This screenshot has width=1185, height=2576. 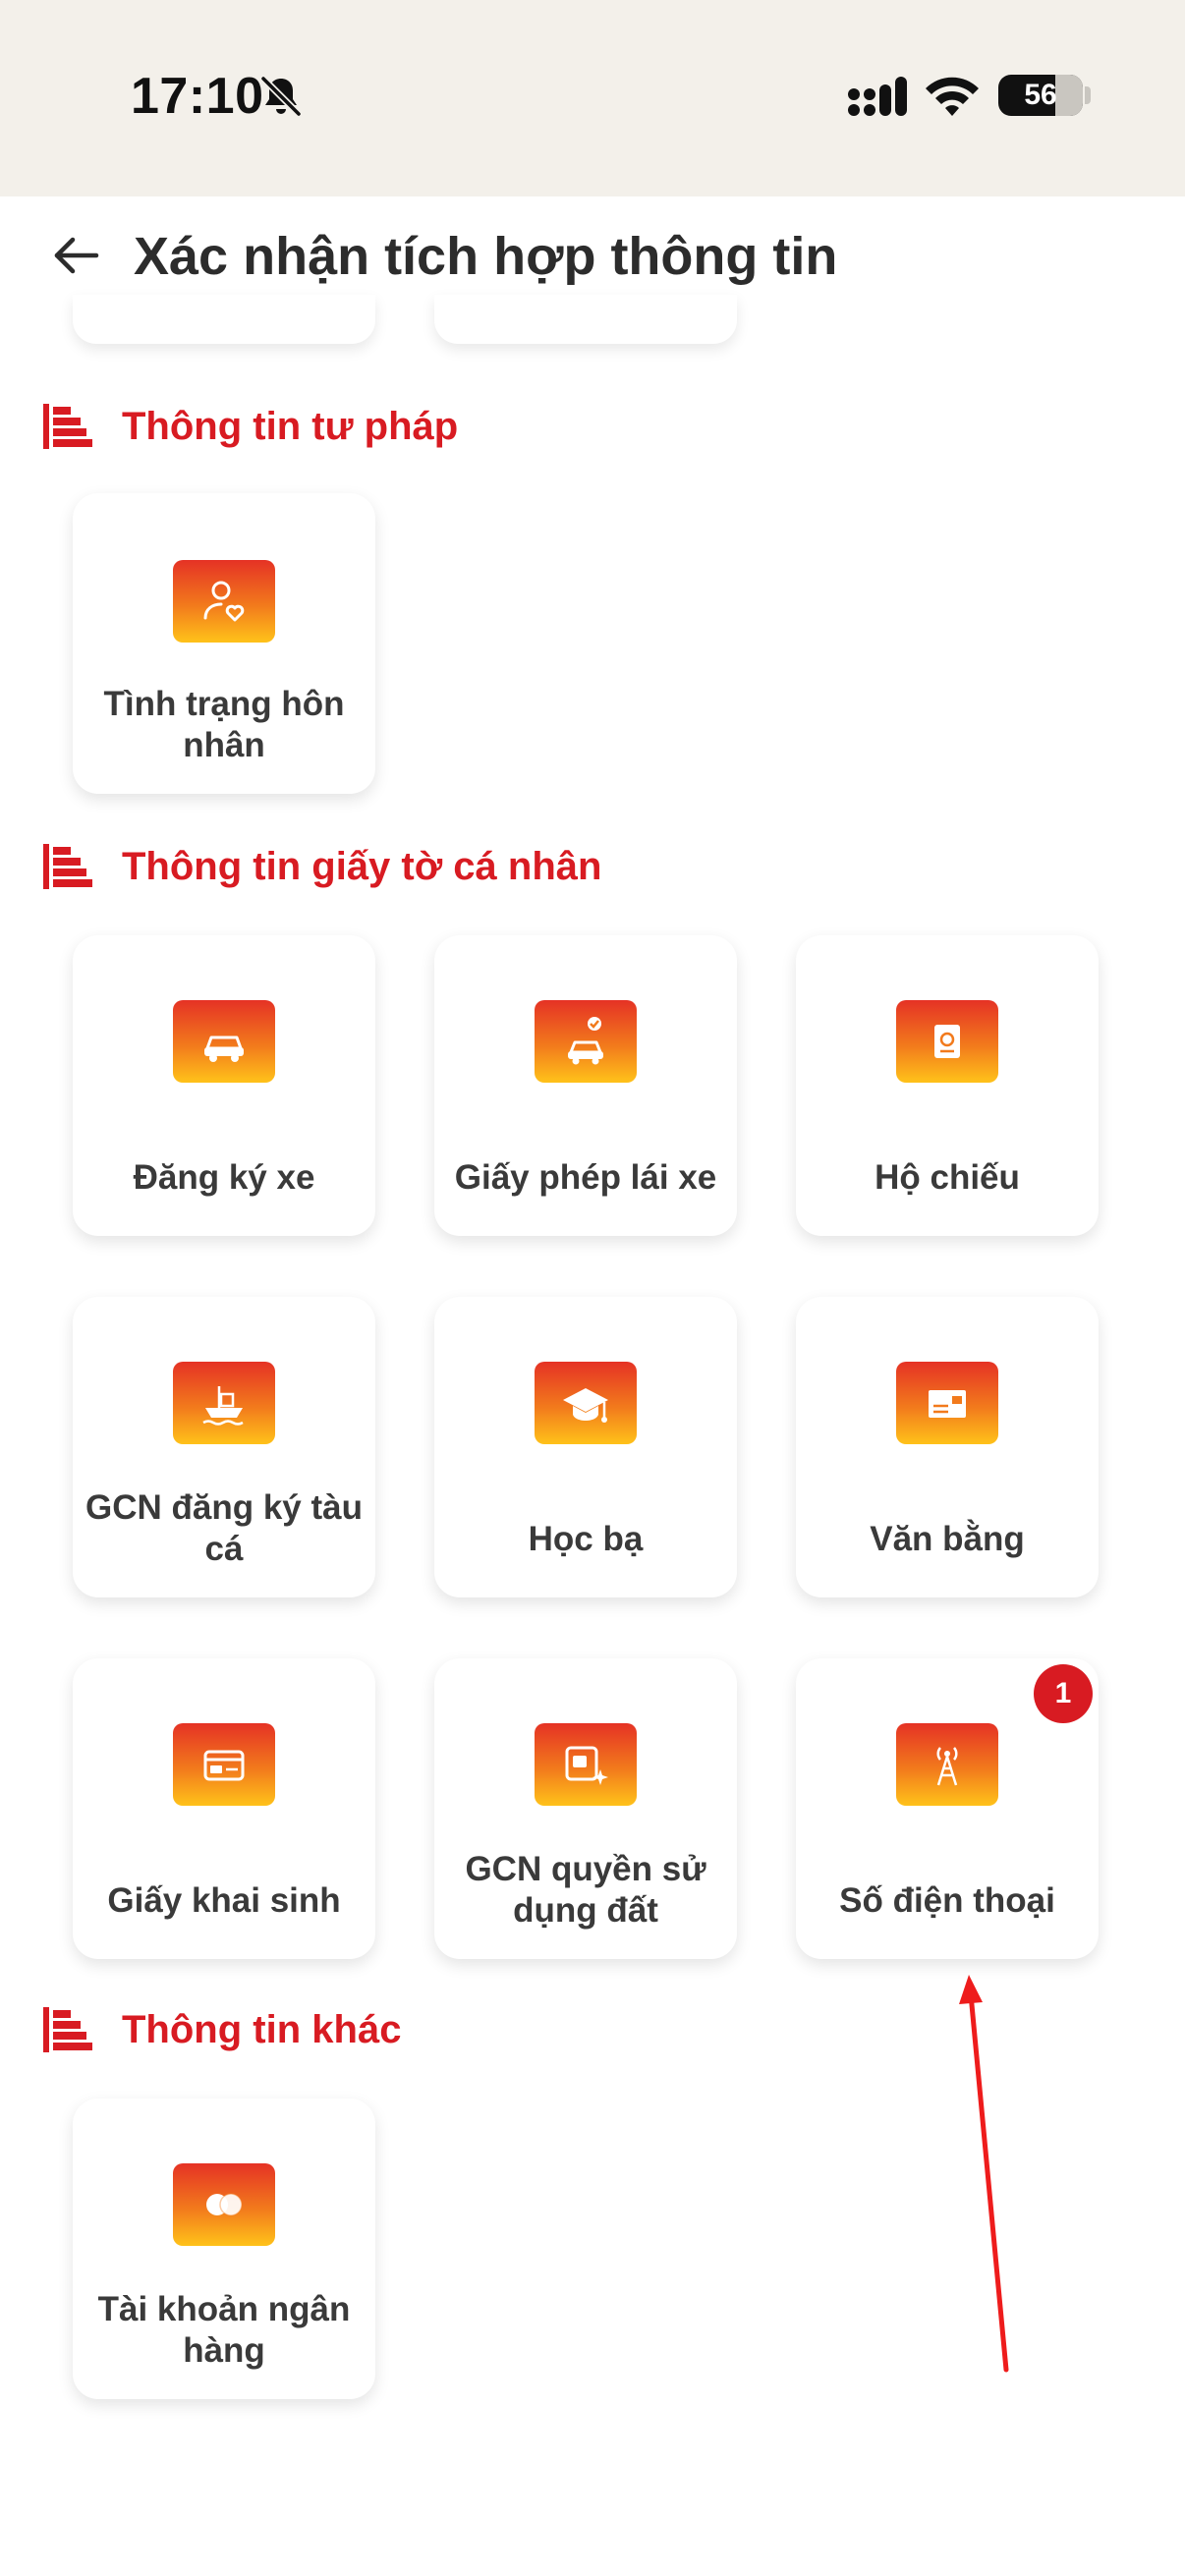 What do you see at coordinates (486, 256) in the screenshot?
I see `page-title: Xác nhận tích hợp thông tin` at bounding box center [486, 256].